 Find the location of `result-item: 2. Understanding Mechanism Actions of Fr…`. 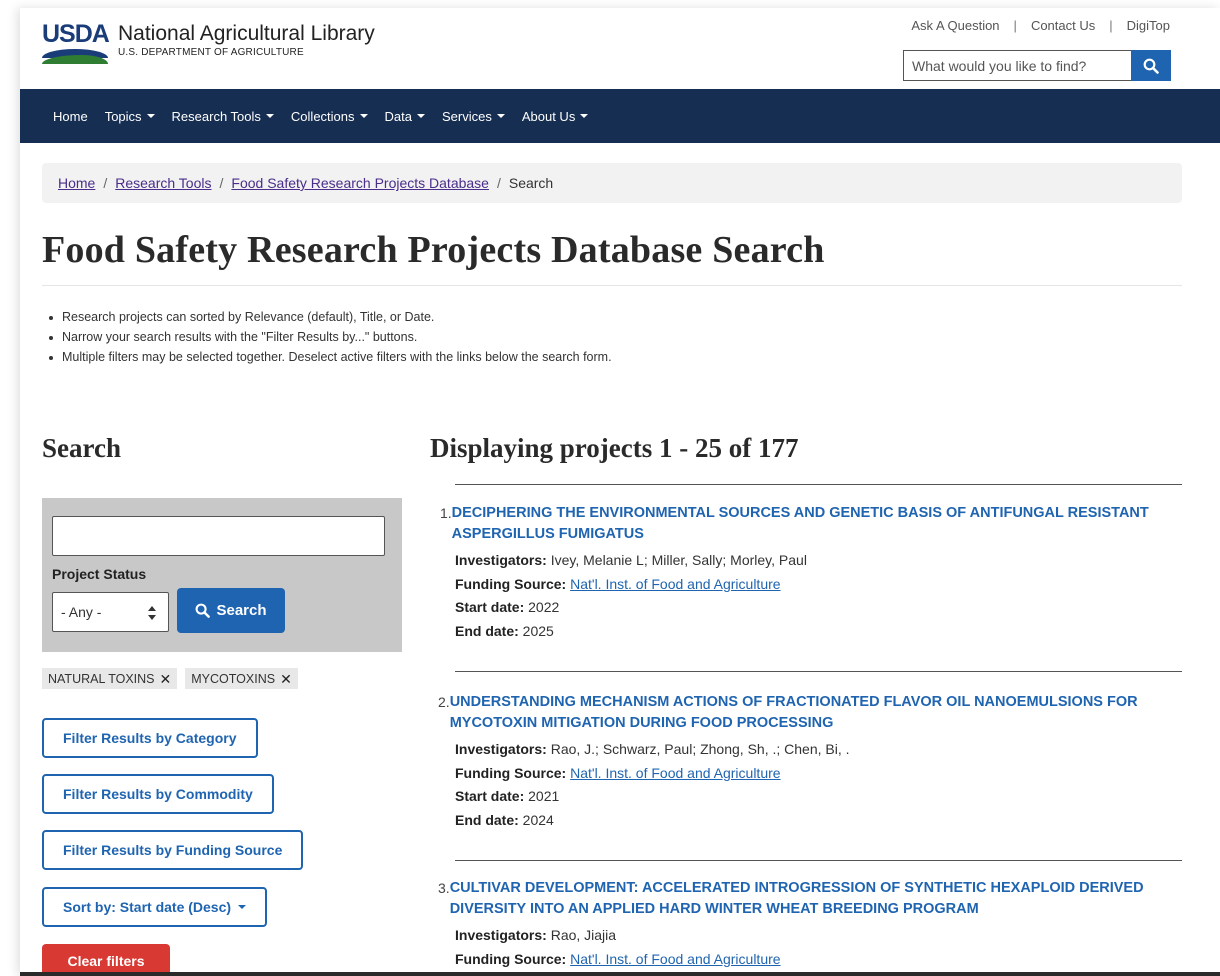

result-item: 2. Understanding Mechanism Actions of Fr… is located at coordinates (803, 762).